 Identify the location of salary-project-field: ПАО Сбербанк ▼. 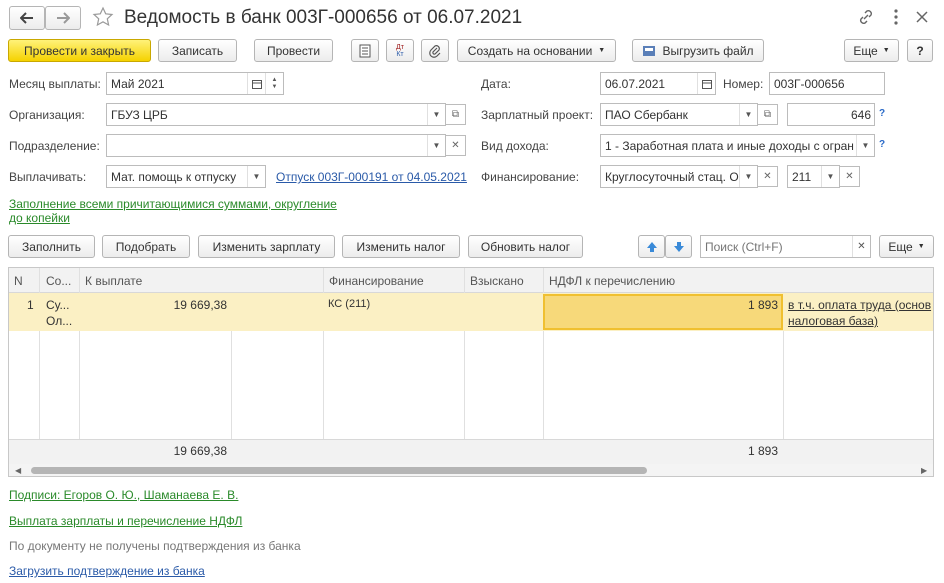
(679, 114).